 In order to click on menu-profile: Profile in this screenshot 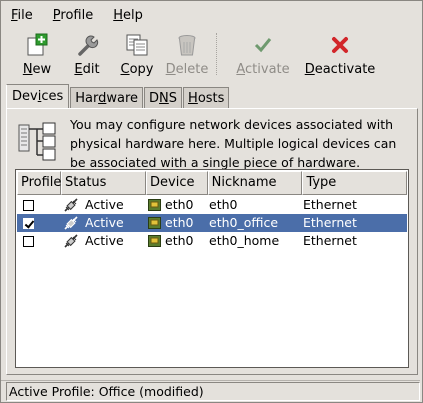, I will do `click(73, 16)`.